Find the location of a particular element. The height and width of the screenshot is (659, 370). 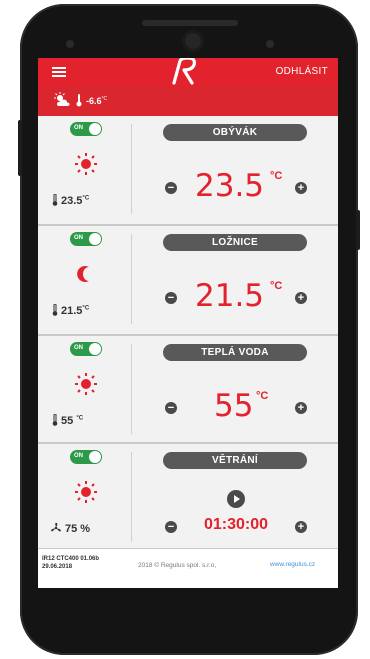

play-button is located at coordinates (236, 499).